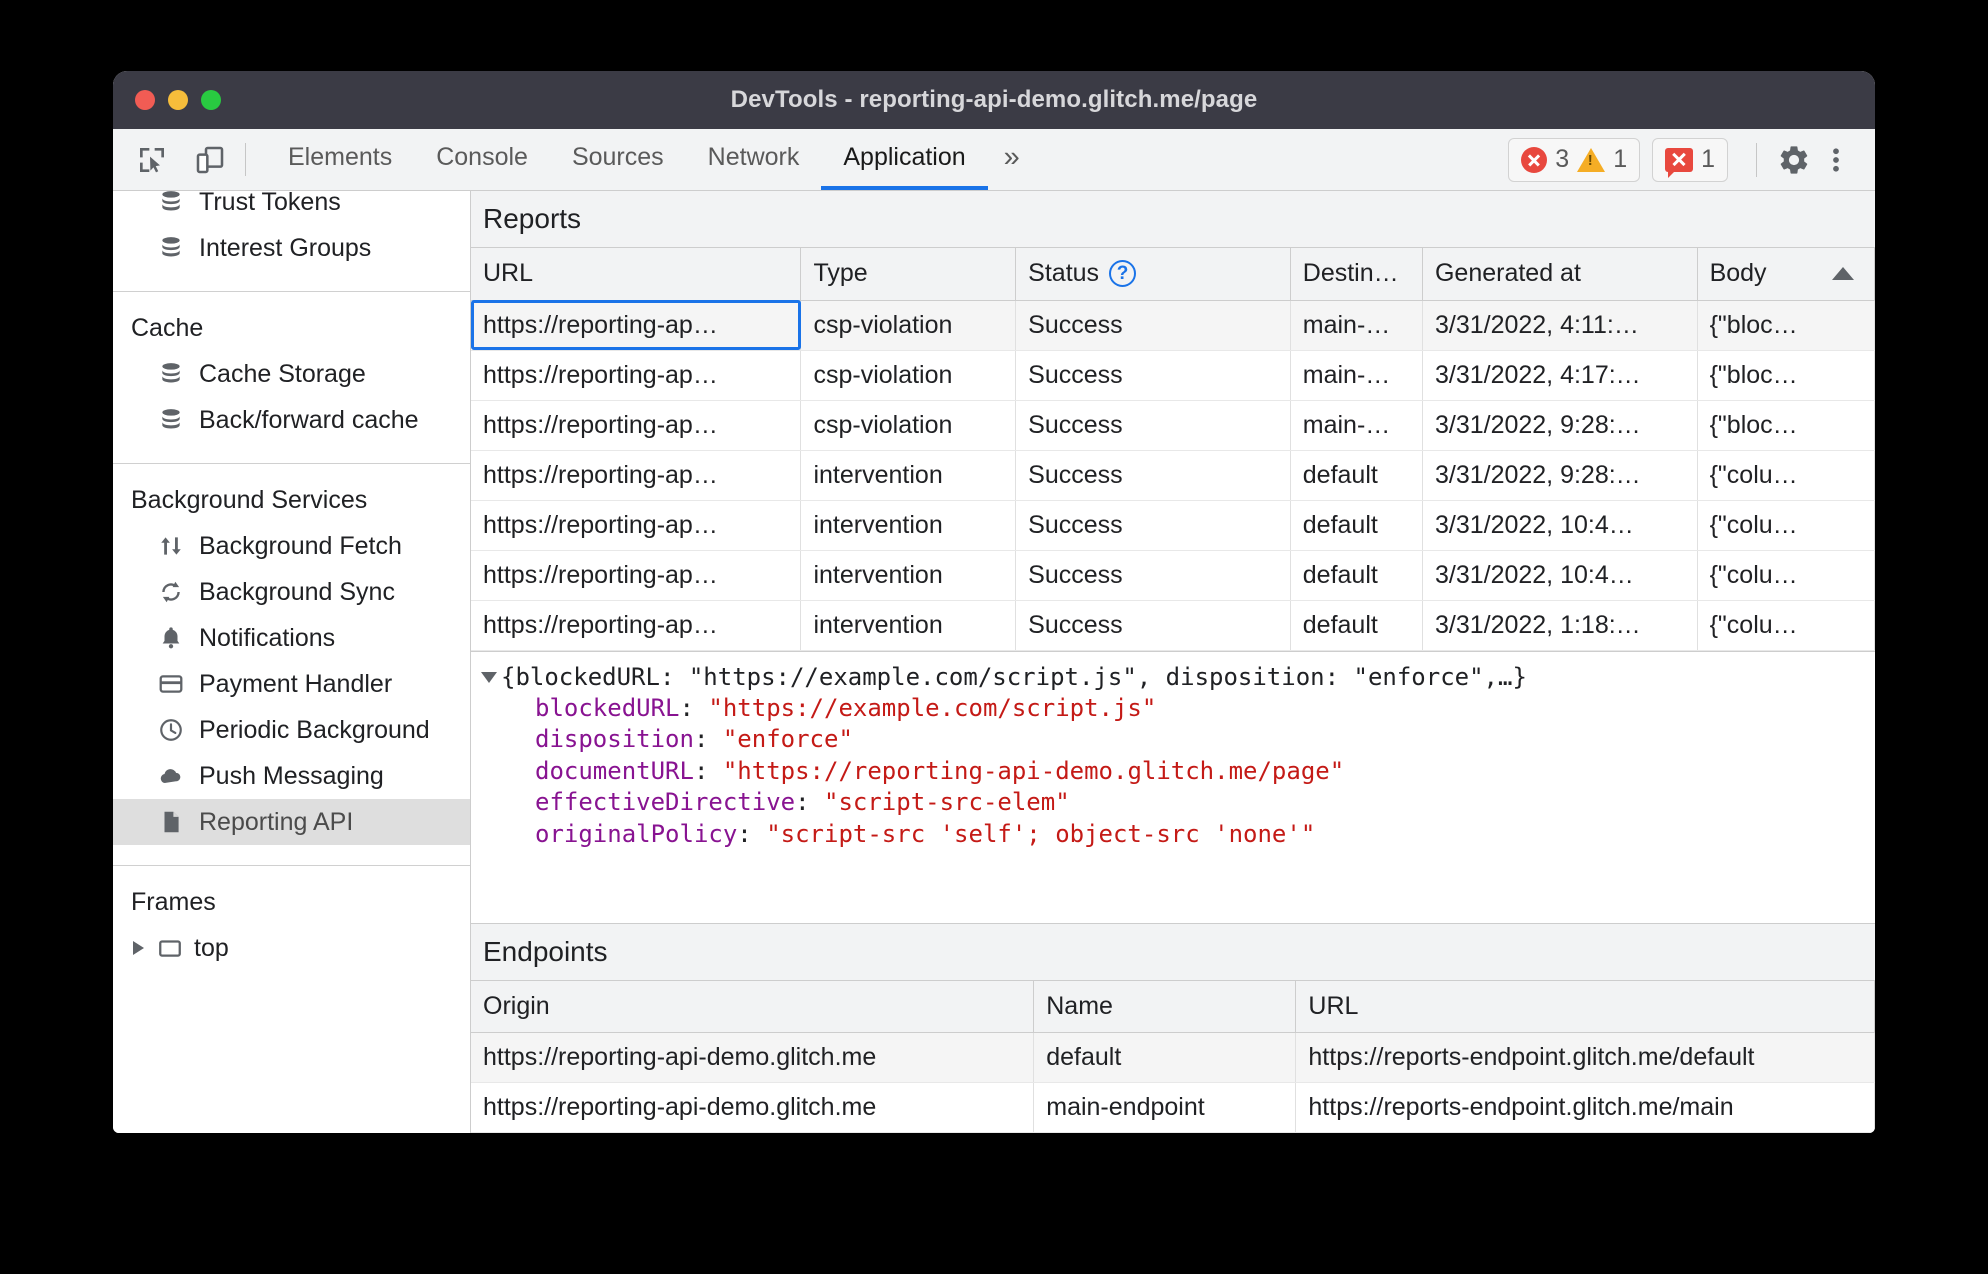  I want to click on sidebar-item-background-fetch: Background Fetch, so click(291, 546).